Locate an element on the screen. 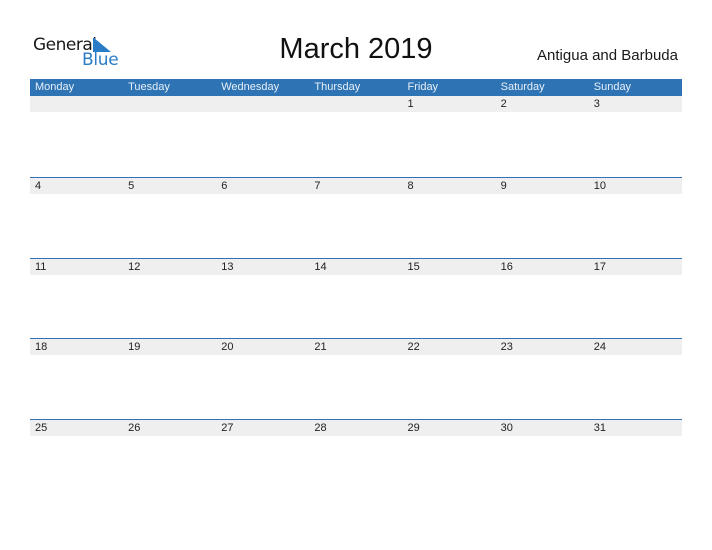  day-cell: 21 is located at coordinates (320, 347).